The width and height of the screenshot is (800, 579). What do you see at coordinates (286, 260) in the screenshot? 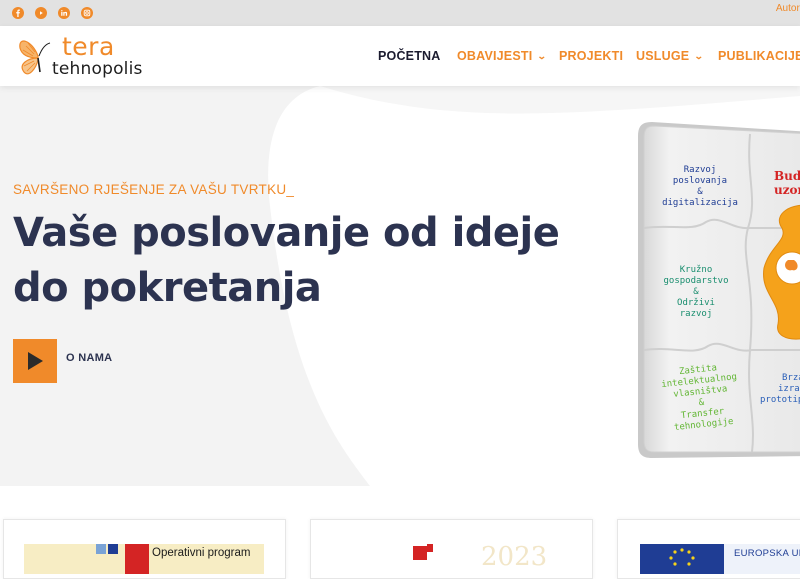
I see `hero-headline: Vaše poslovanje od ideje do pokretanja` at bounding box center [286, 260].